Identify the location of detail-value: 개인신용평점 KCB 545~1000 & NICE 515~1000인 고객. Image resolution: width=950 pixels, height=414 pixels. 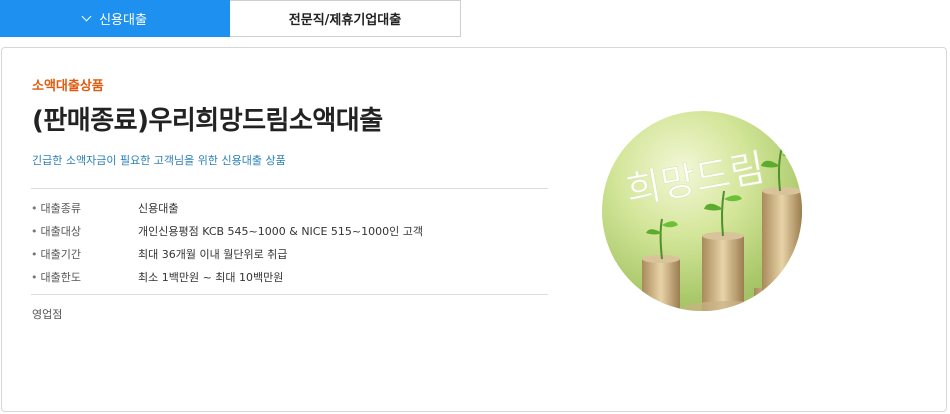
(280, 231).